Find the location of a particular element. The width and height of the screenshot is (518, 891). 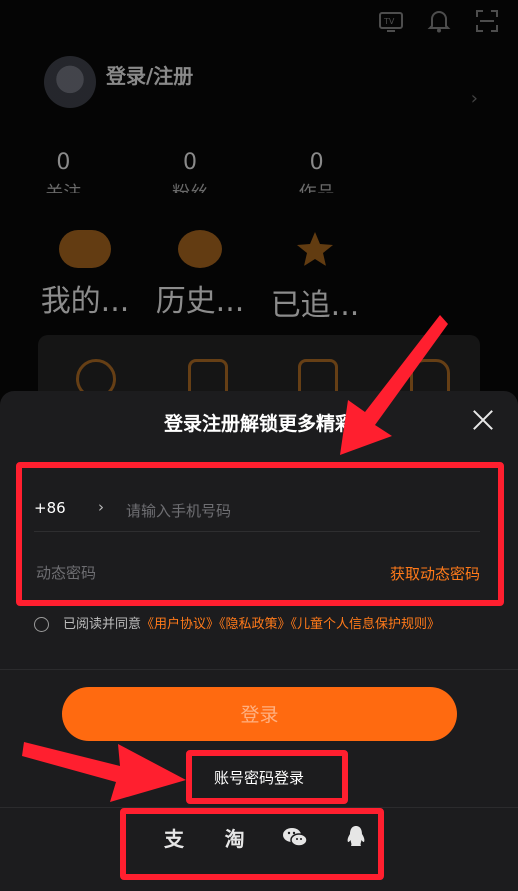

stat-works: 0 作品 is located at coordinates (317, 171).